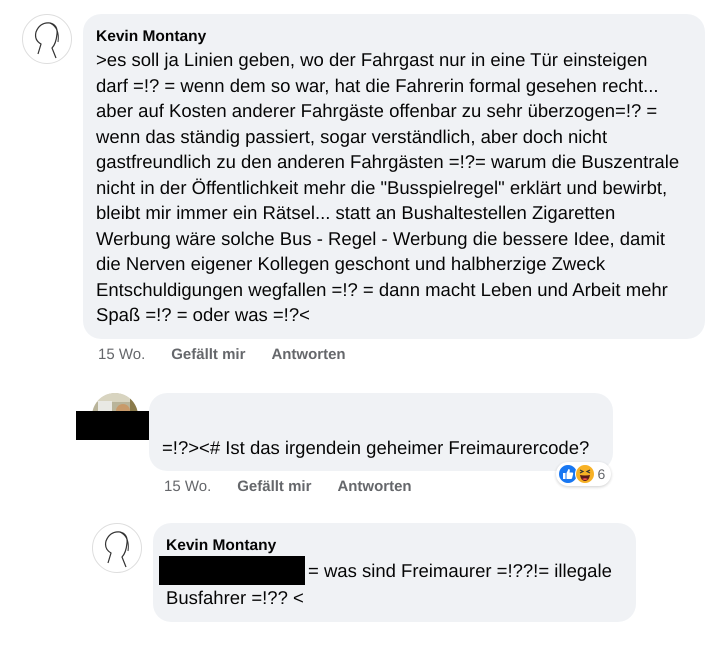 Image resolution: width=715 pixels, height=662 pixels. Describe the element at coordinates (602, 474) in the screenshot. I see `reaction-count: 6` at that location.